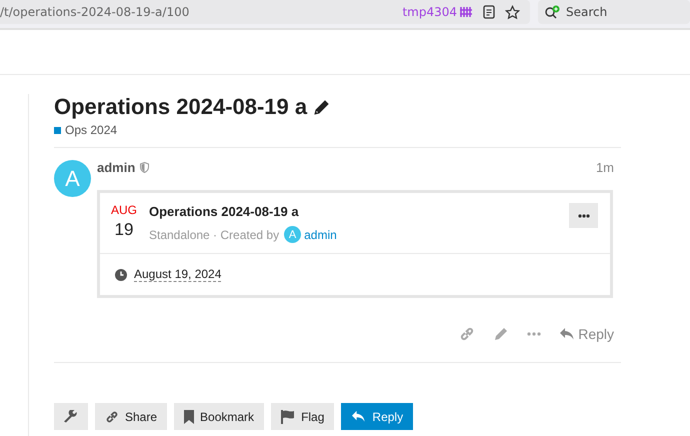  Describe the element at coordinates (466, 12) in the screenshot. I see `fence-icon` at that location.